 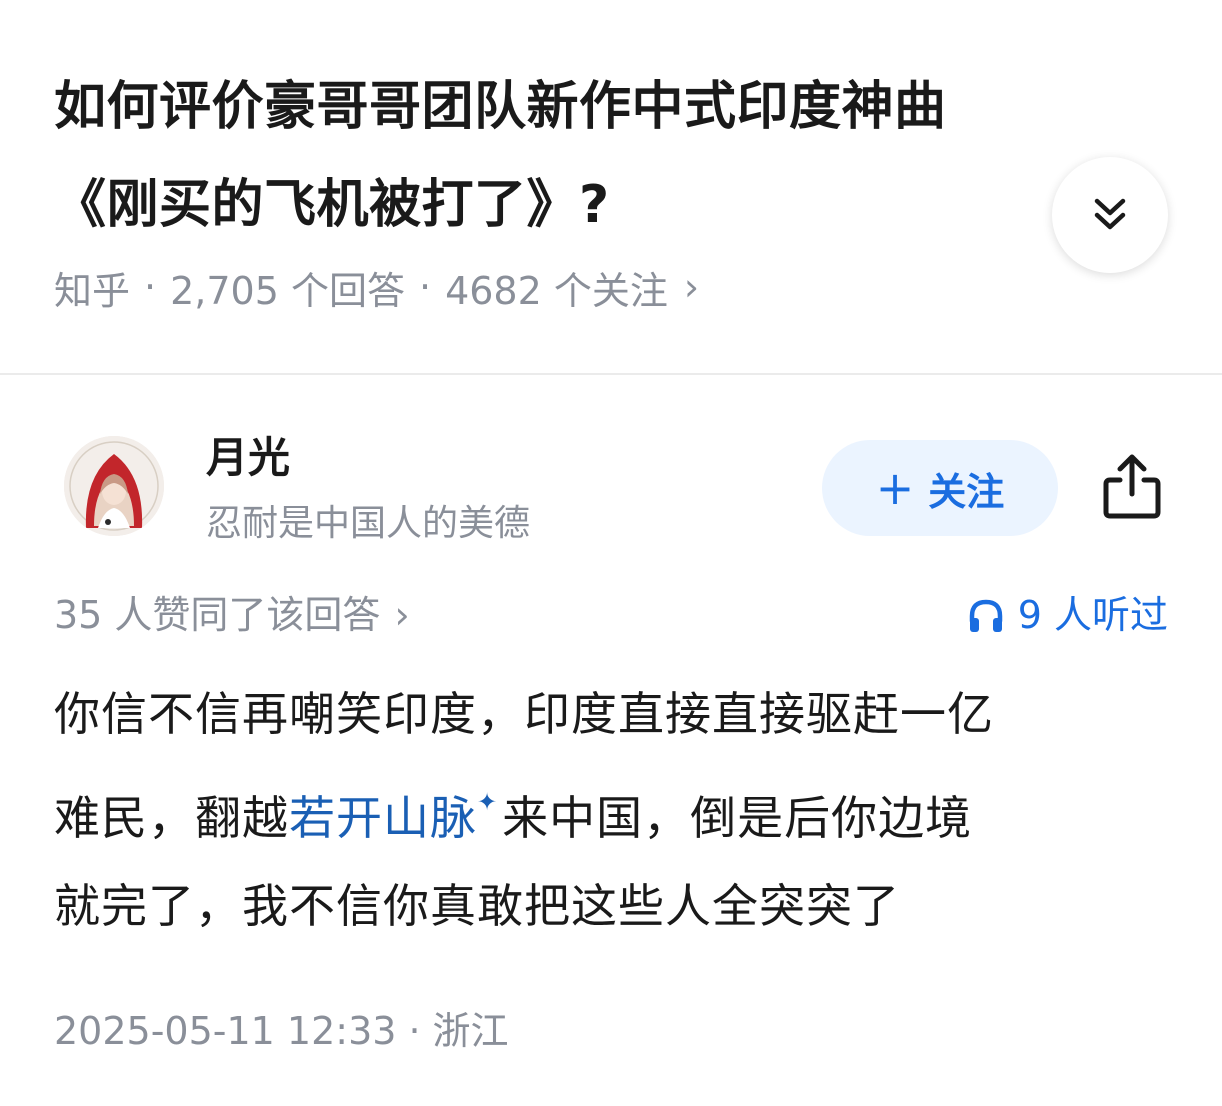 What do you see at coordinates (488, 802) in the screenshot?
I see `sparkle-icon: ✦` at bounding box center [488, 802].